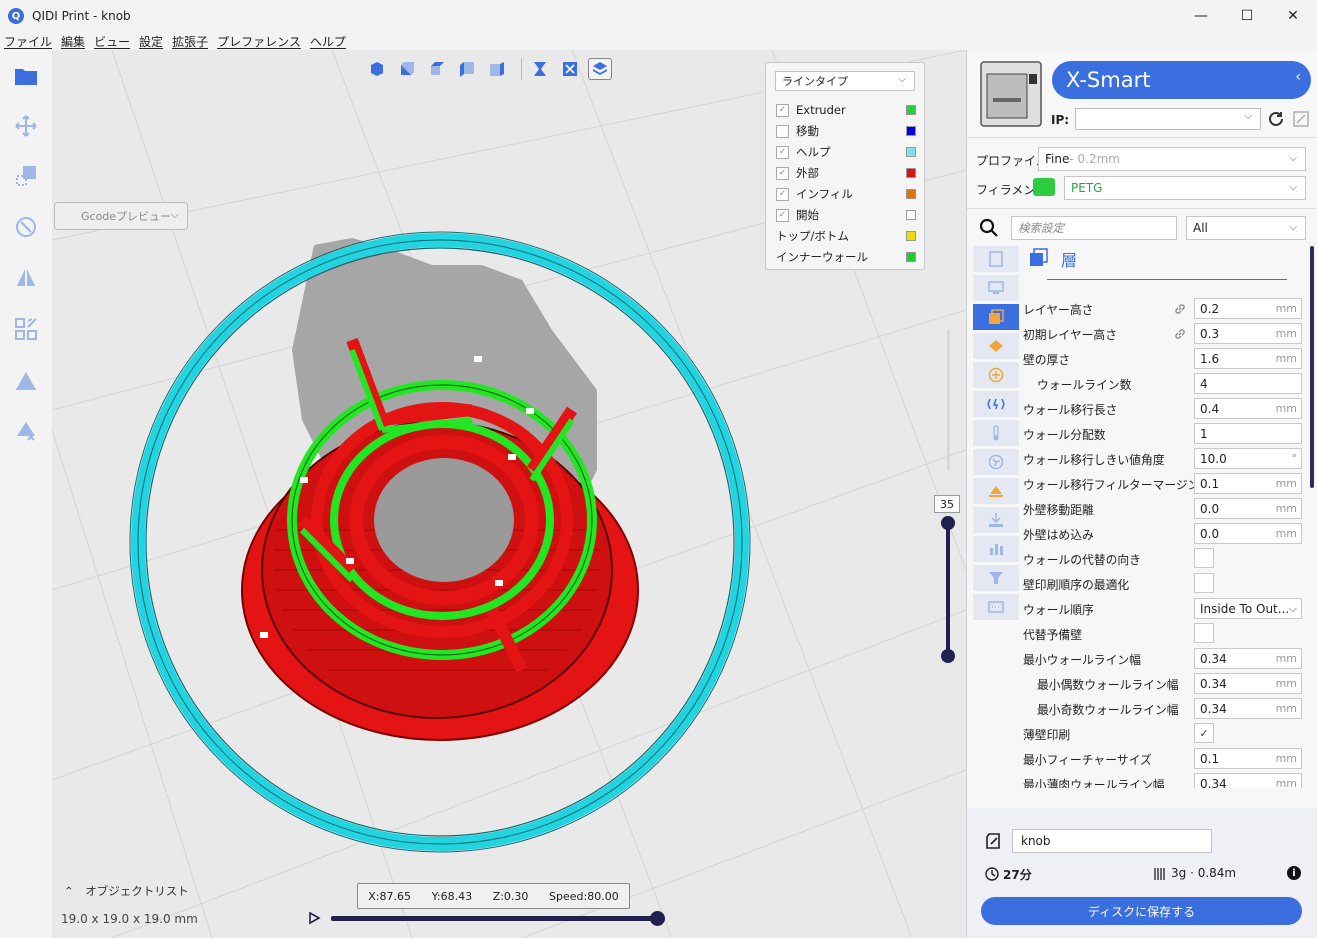  I want to click on setting-label: ウォールライン数, so click(1084, 385).